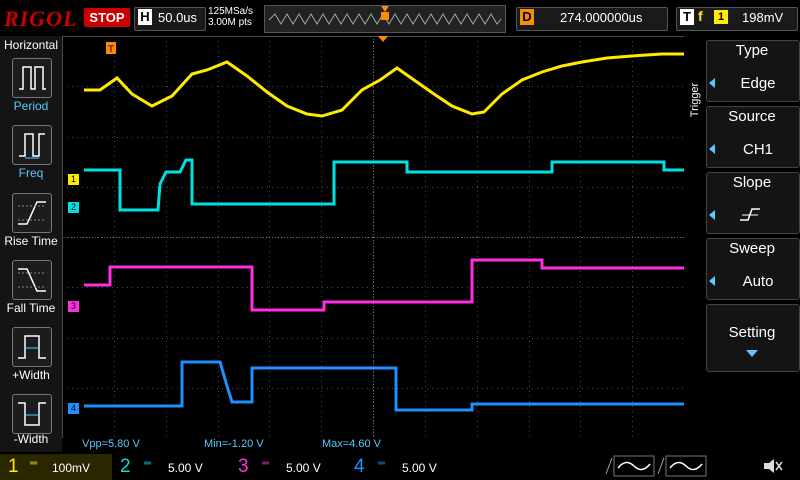  What do you see at coordinates (758, 281) in the screenshot?
I see `trigger-sweep-value: Auto` at bounding box center [758, 281].